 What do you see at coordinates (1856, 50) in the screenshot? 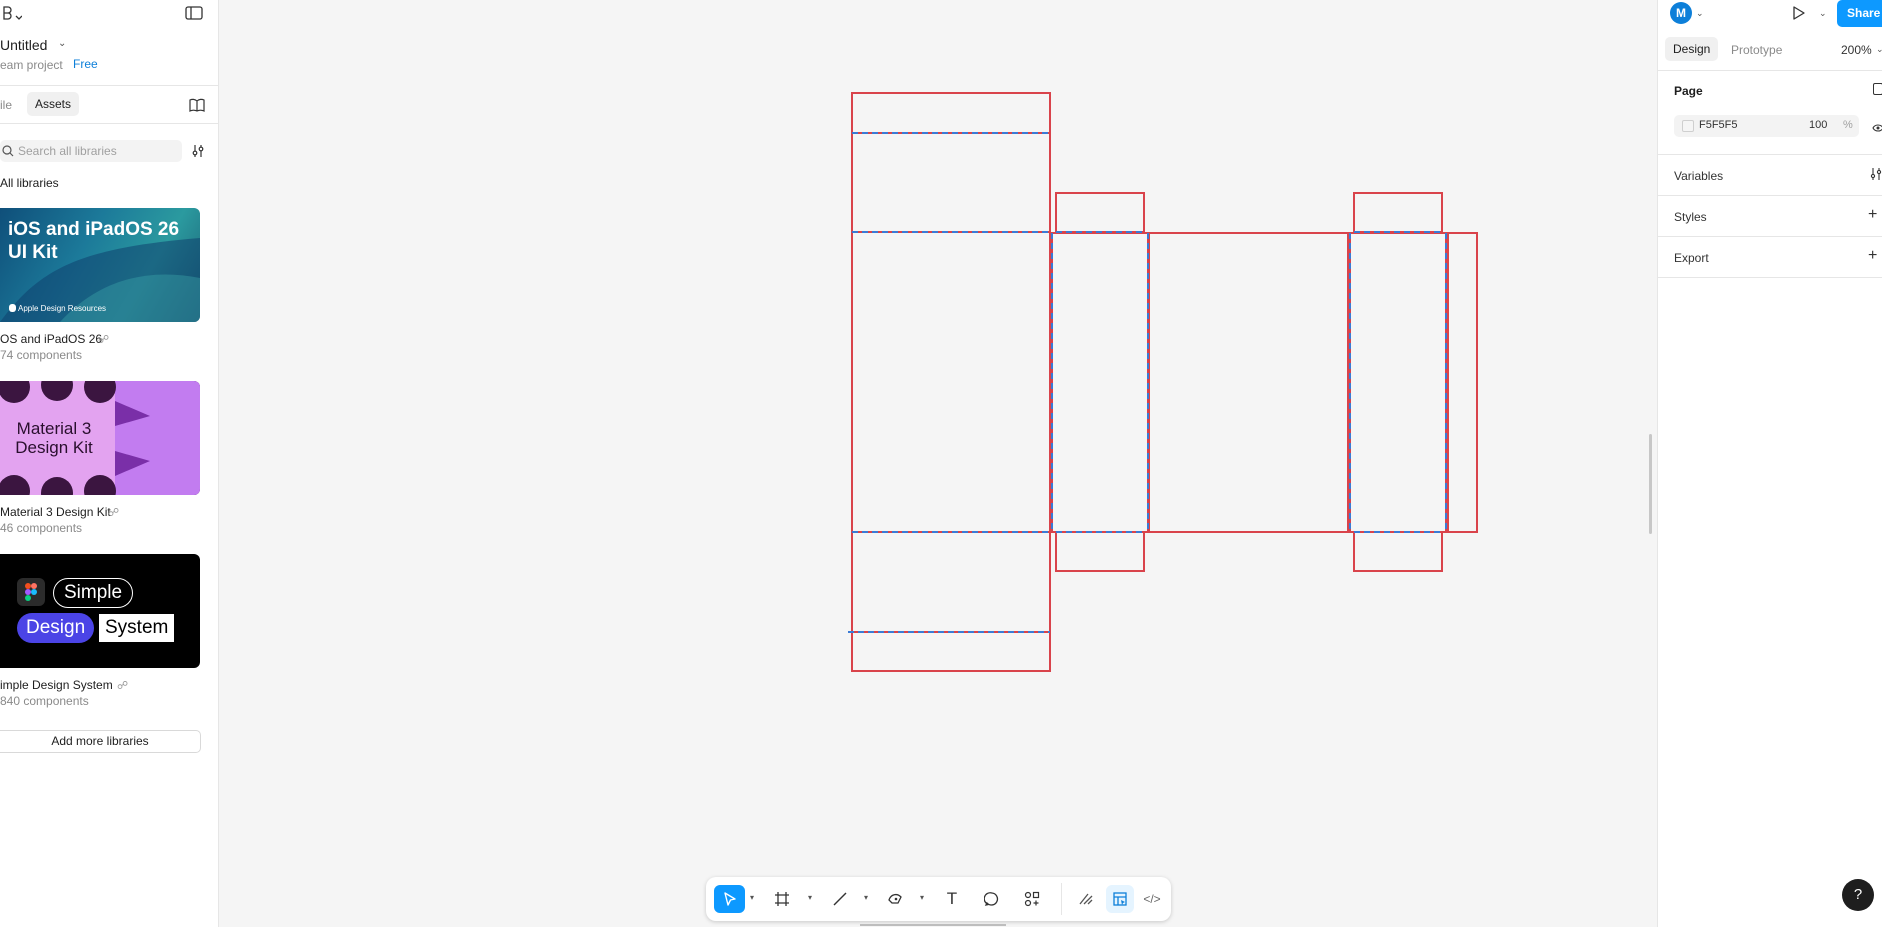
I see `zoom-level: 200%` at bounding box center [1856, 50].